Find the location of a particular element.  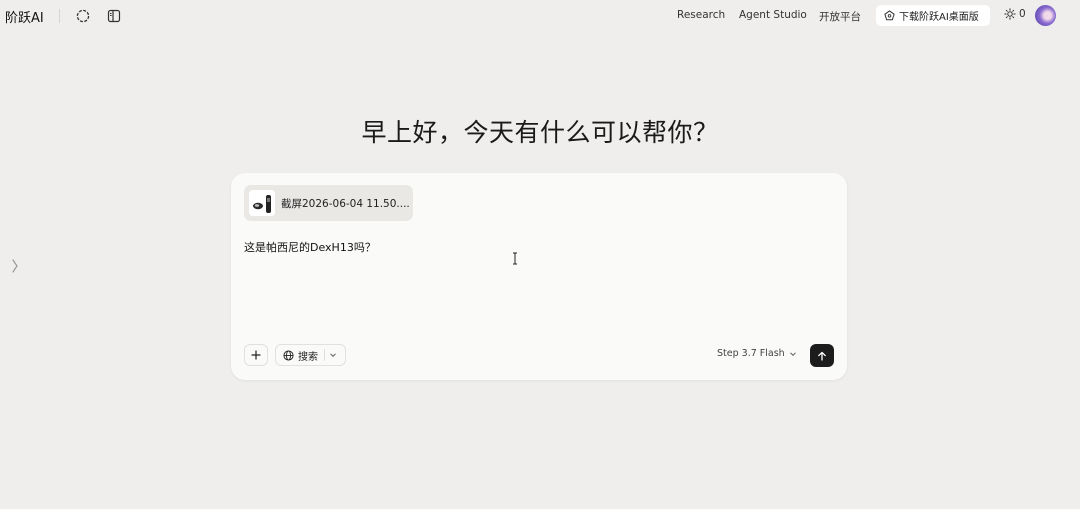

download-desktop-button: 下载阶跃AI桌面版 is located at coordinates (933, 15).